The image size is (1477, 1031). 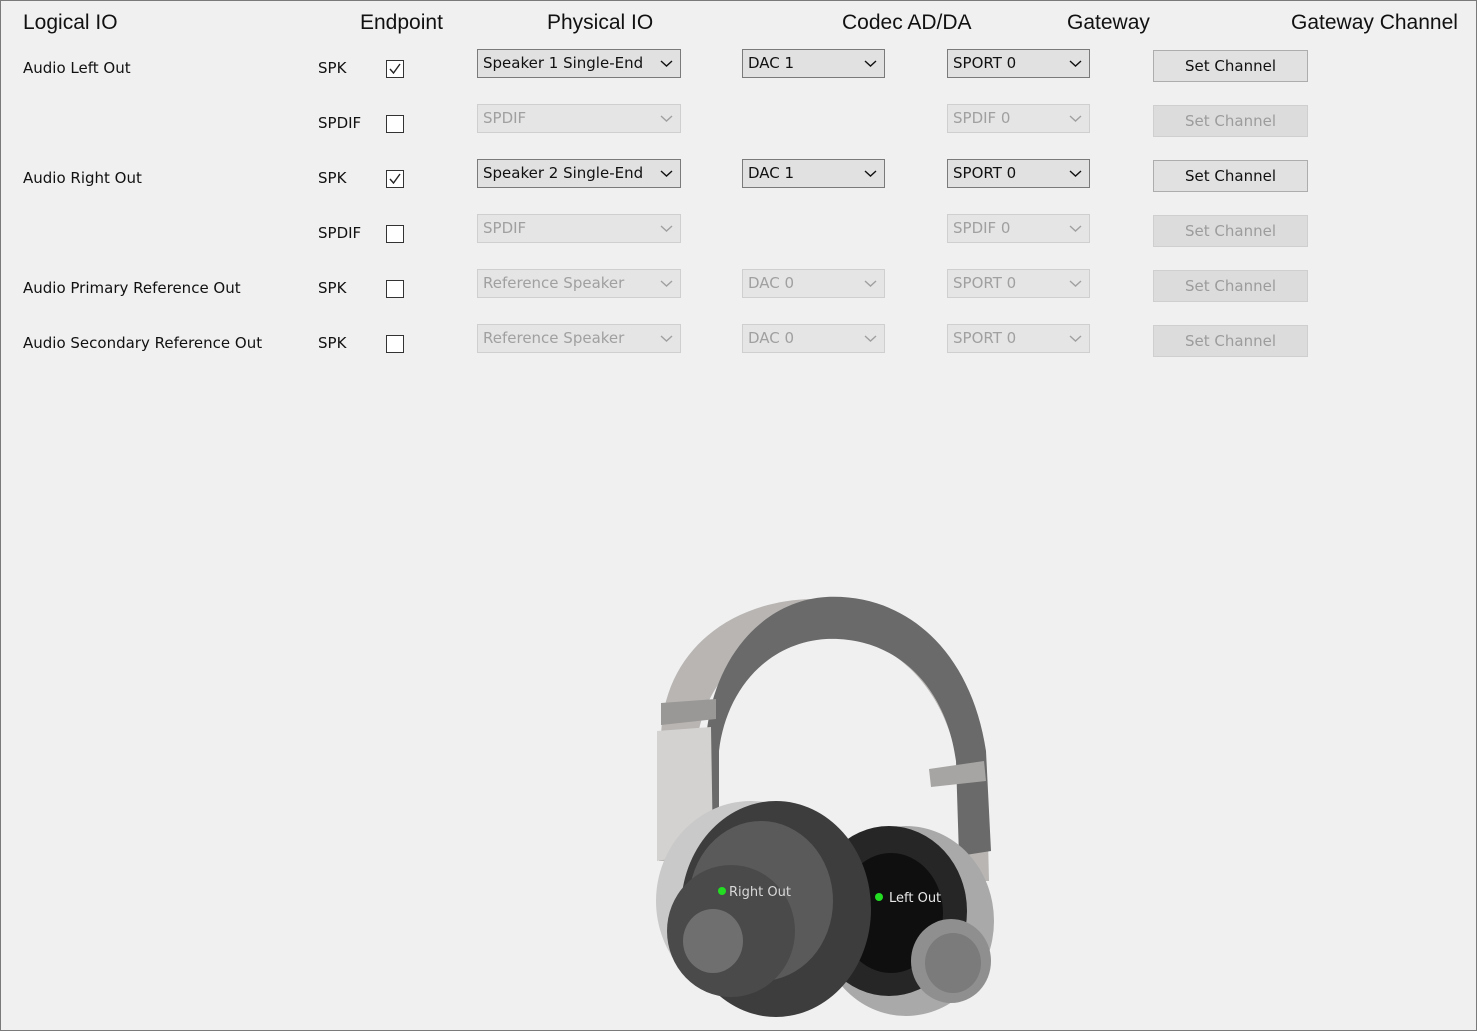 I want to click on header-gateway: Gateway, so click(x=1108, y=22).